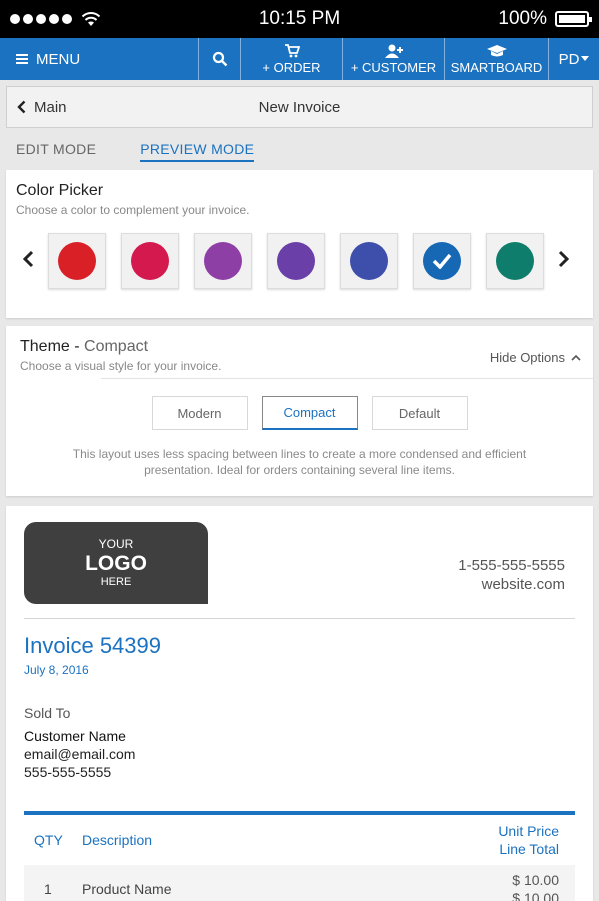 The image size is (599, 901). I want to click on company-phone: 1-555-555-5555, so click(511, 565).